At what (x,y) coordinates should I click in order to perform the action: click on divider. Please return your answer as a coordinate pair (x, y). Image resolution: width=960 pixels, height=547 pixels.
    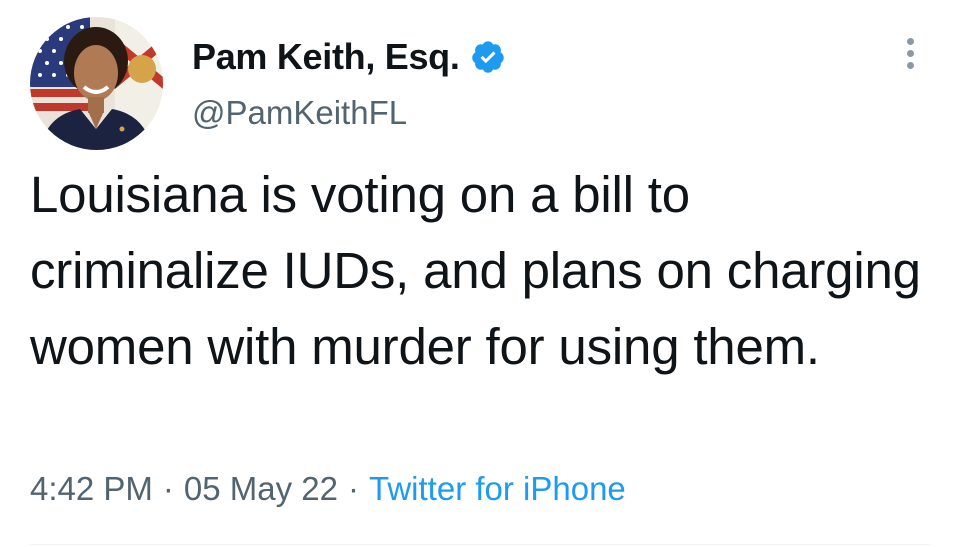
    Looking at the image, I should click on (480, 544).